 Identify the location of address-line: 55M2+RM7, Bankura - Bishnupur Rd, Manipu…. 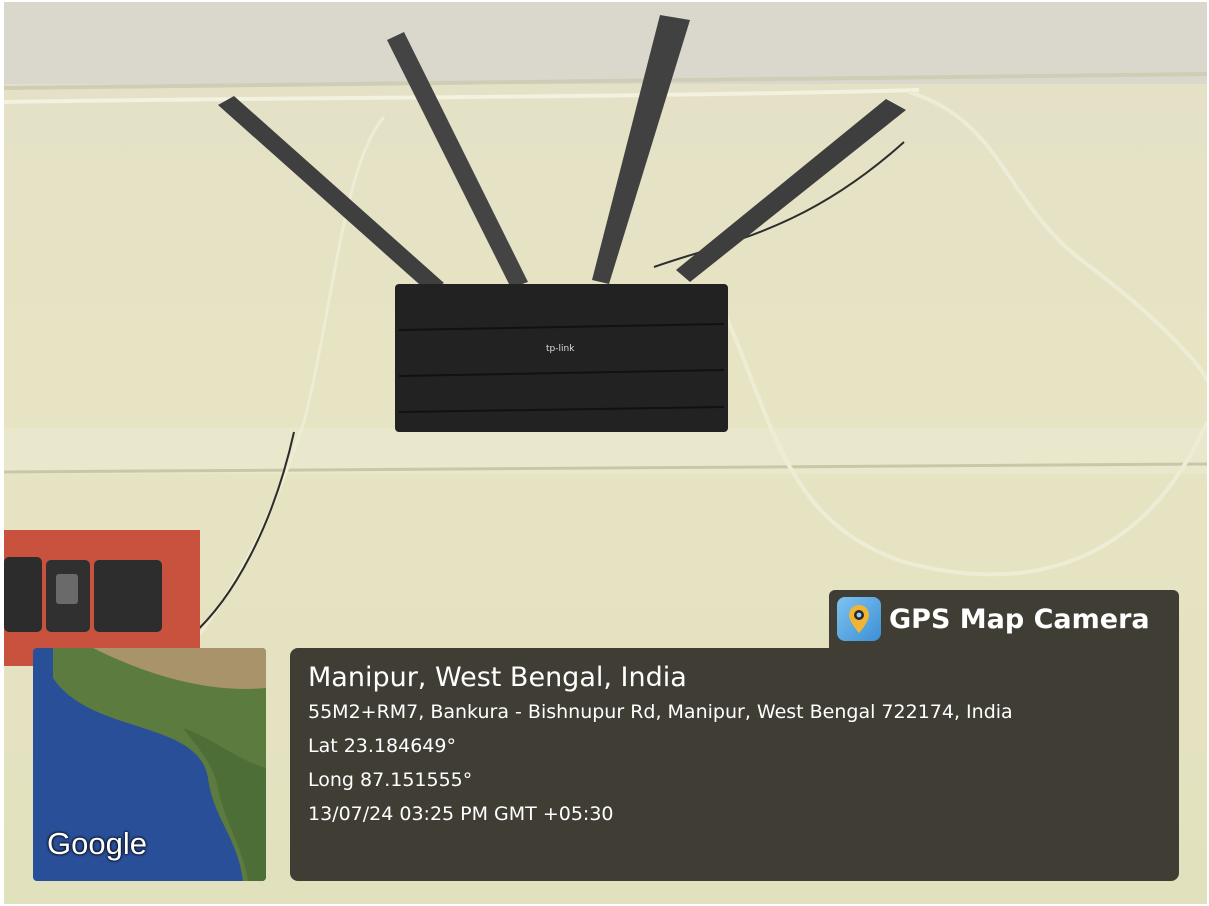
(660, 712).